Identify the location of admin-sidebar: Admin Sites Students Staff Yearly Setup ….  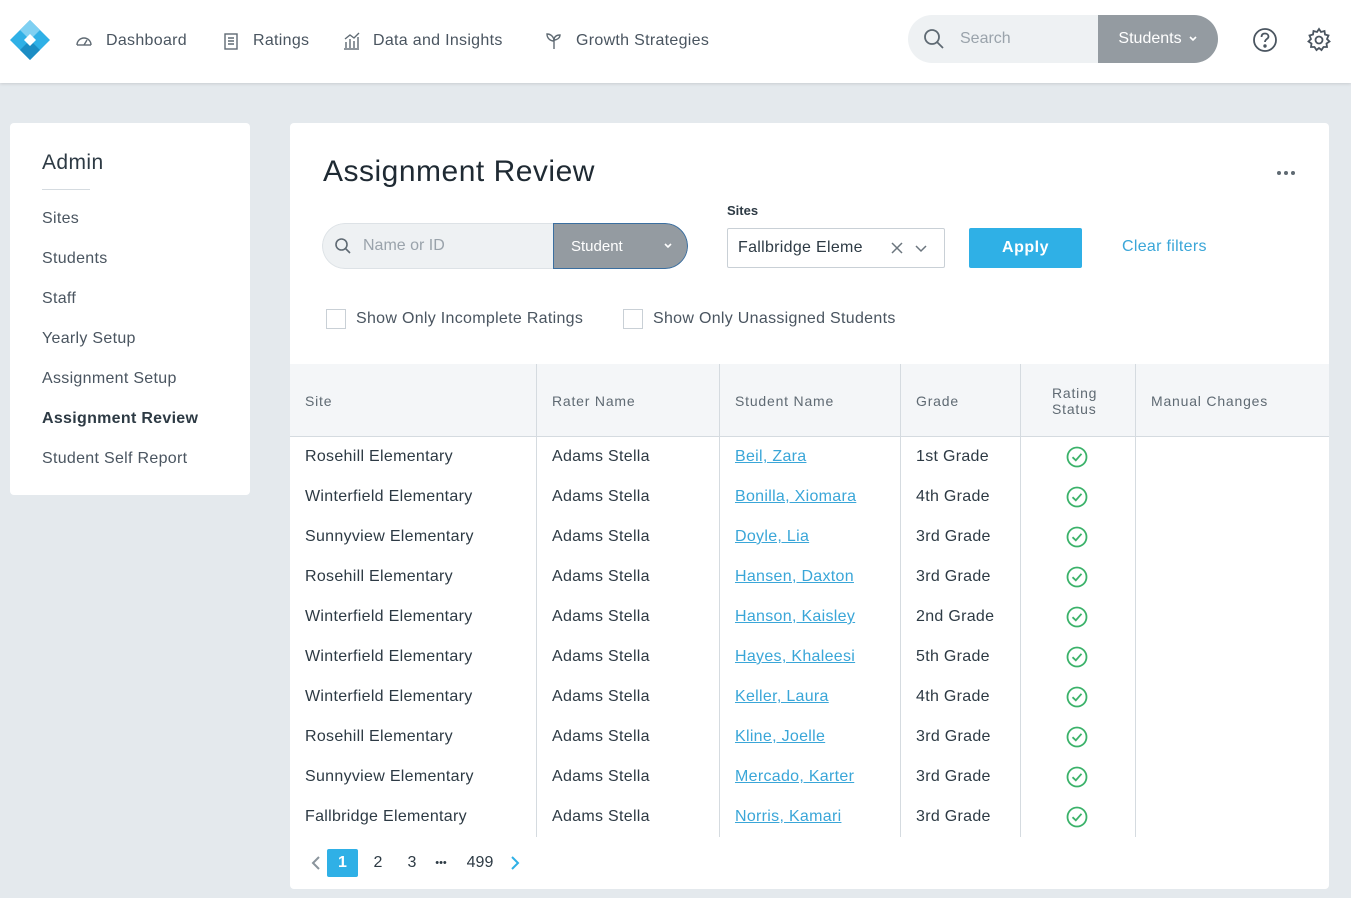
(130, 309).